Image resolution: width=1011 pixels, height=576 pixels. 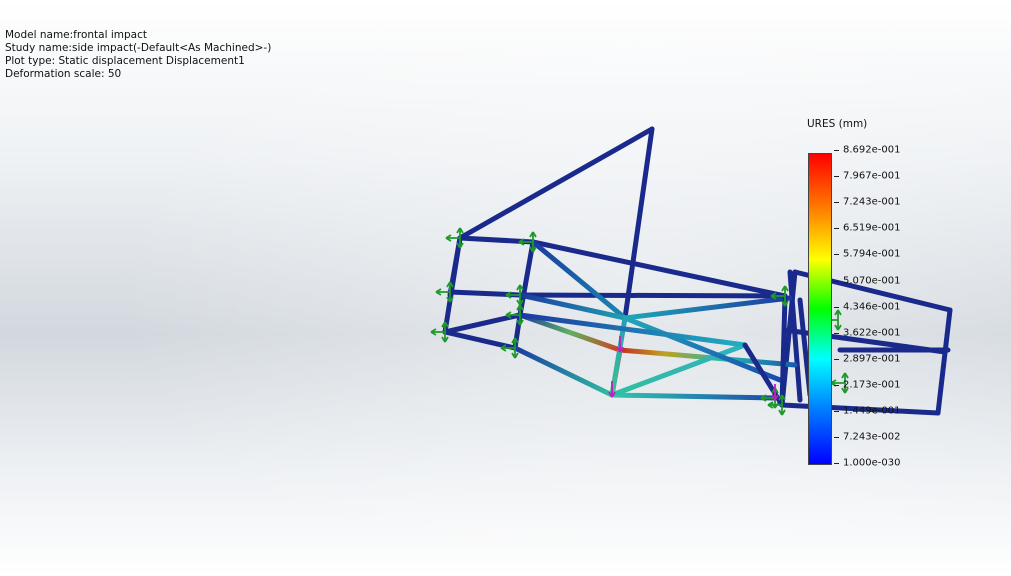 What do you see at coordinates (872, 307) in the screenshot?
I see `legend-label: 4.346e-001` at bounding box center [872, 307].